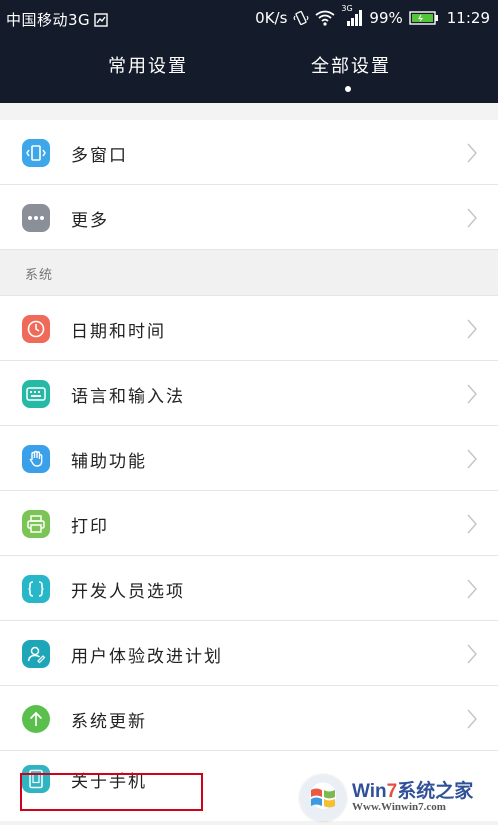  Describe the element at coordinates (351, 65) in the screenshot. I see `tab-all-settings: 全部设置` at that location.